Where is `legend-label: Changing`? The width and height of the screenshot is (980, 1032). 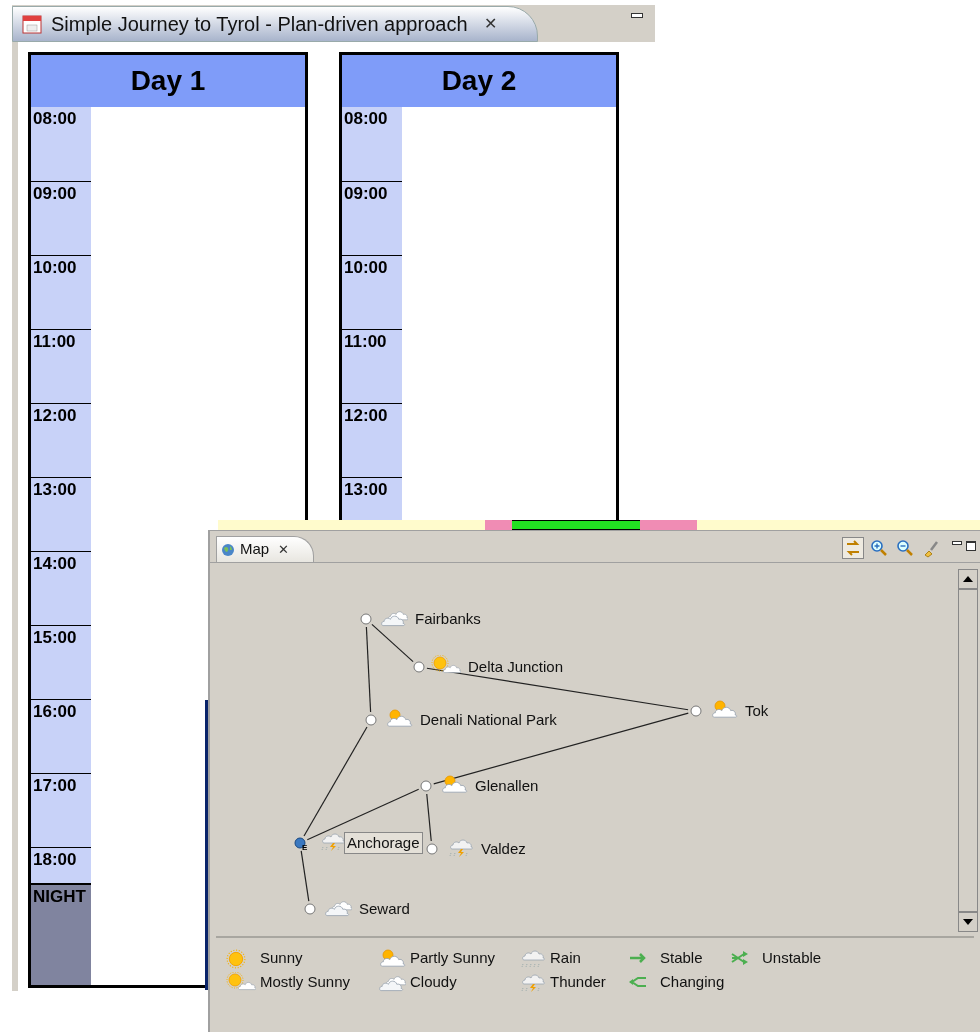 legend-label: Changing is located at coordinates (692, 982).